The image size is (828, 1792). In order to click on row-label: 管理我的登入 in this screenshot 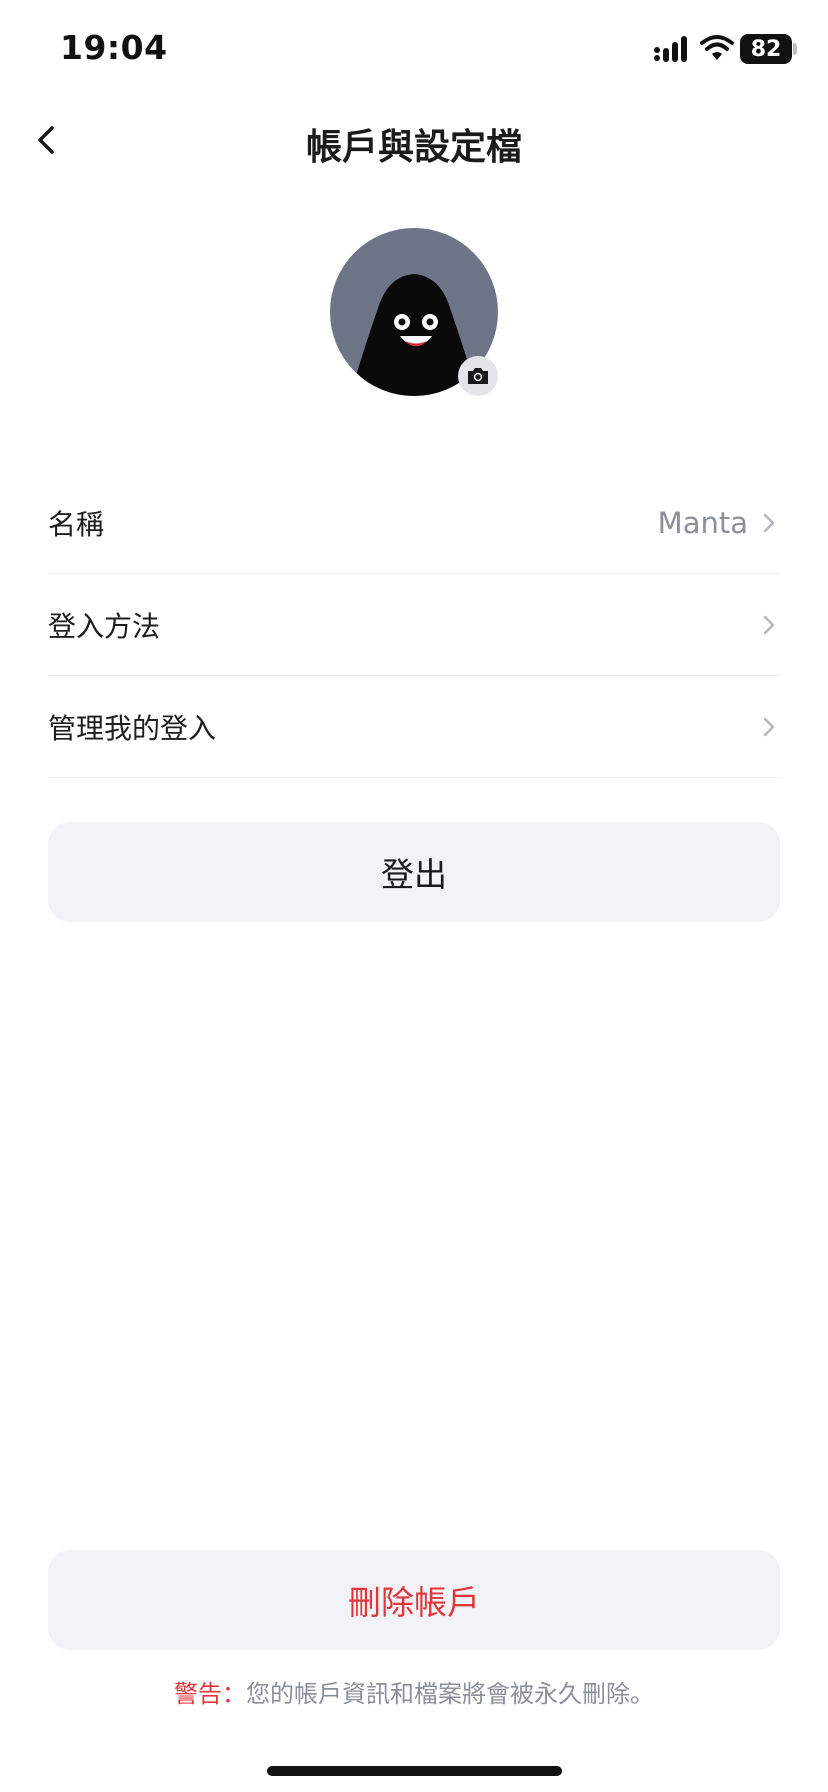, I will do `click(132, 728)`.